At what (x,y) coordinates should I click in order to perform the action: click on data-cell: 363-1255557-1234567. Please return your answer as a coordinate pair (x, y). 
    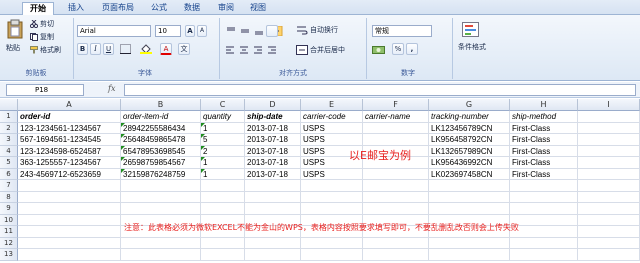
    Looking at the image, I should click on (69, 163).